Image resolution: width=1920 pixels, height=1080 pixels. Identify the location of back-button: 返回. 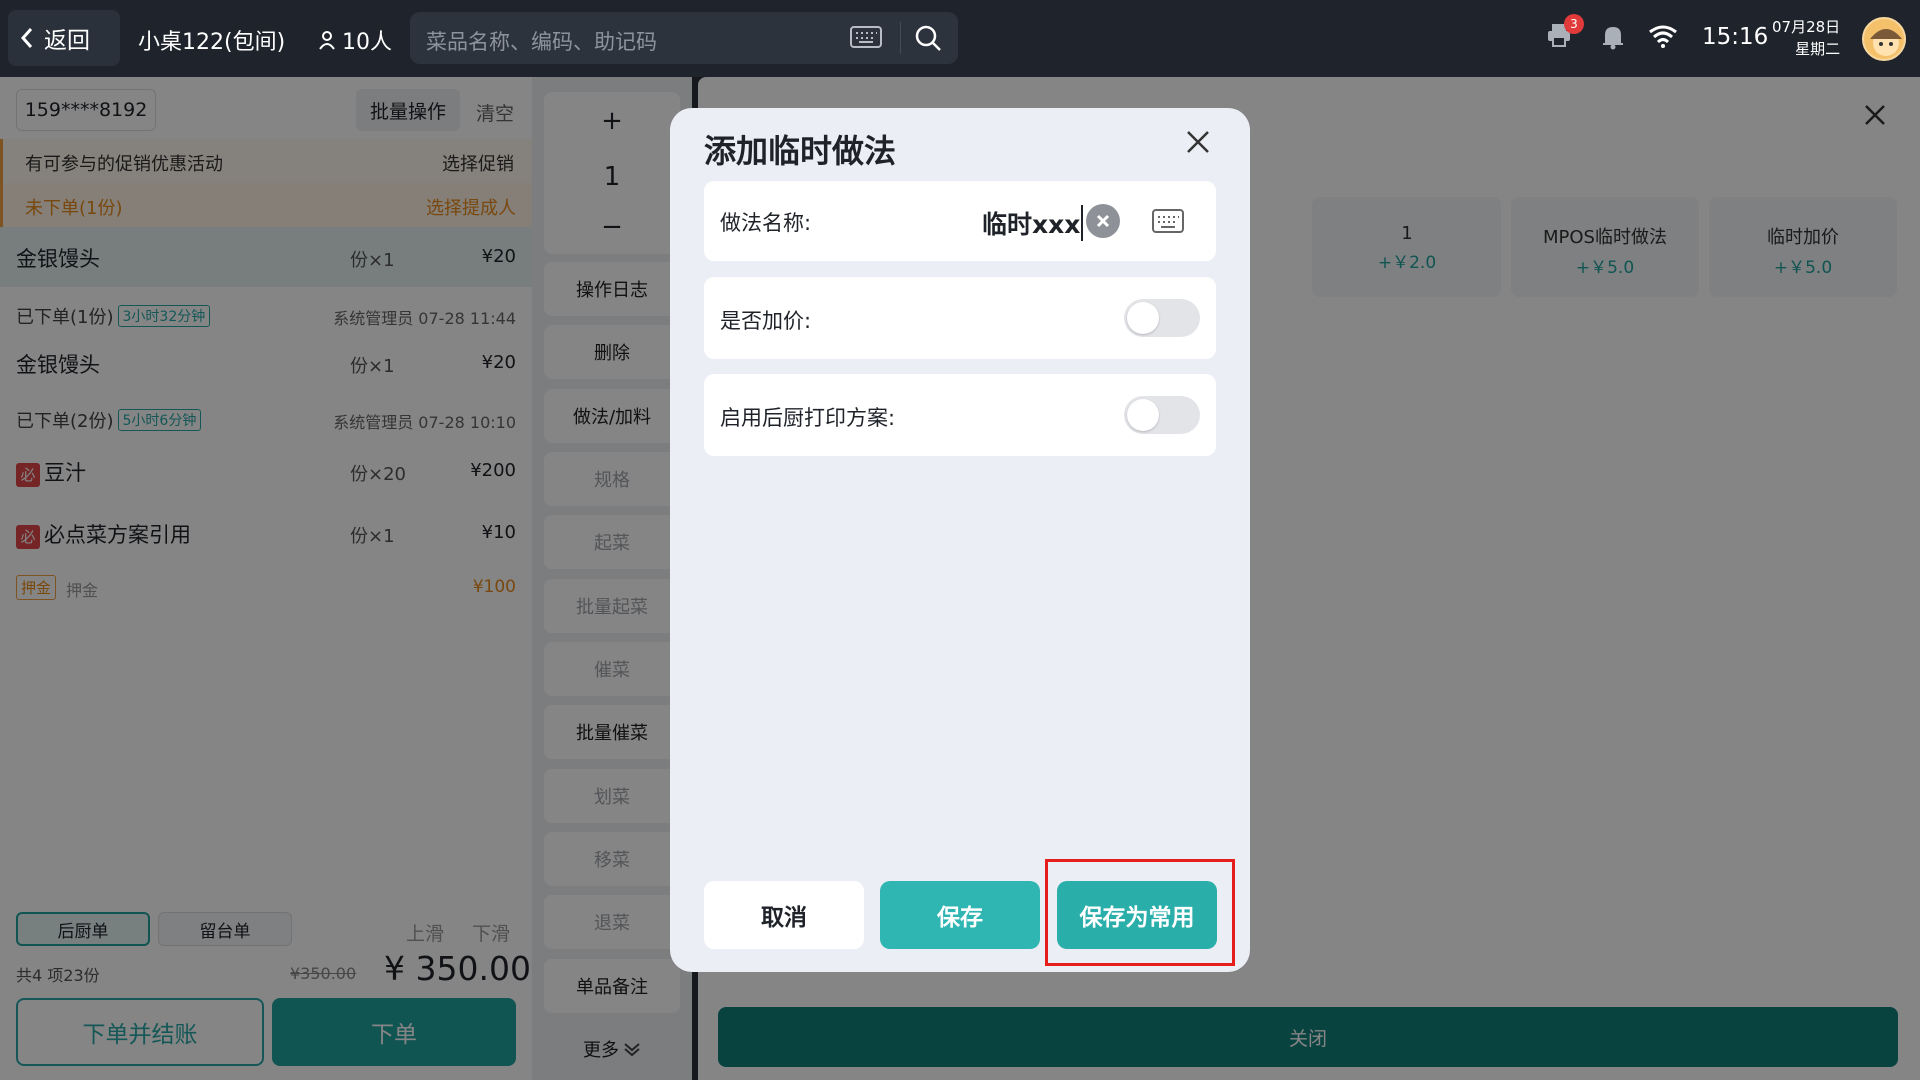
(64, 38).